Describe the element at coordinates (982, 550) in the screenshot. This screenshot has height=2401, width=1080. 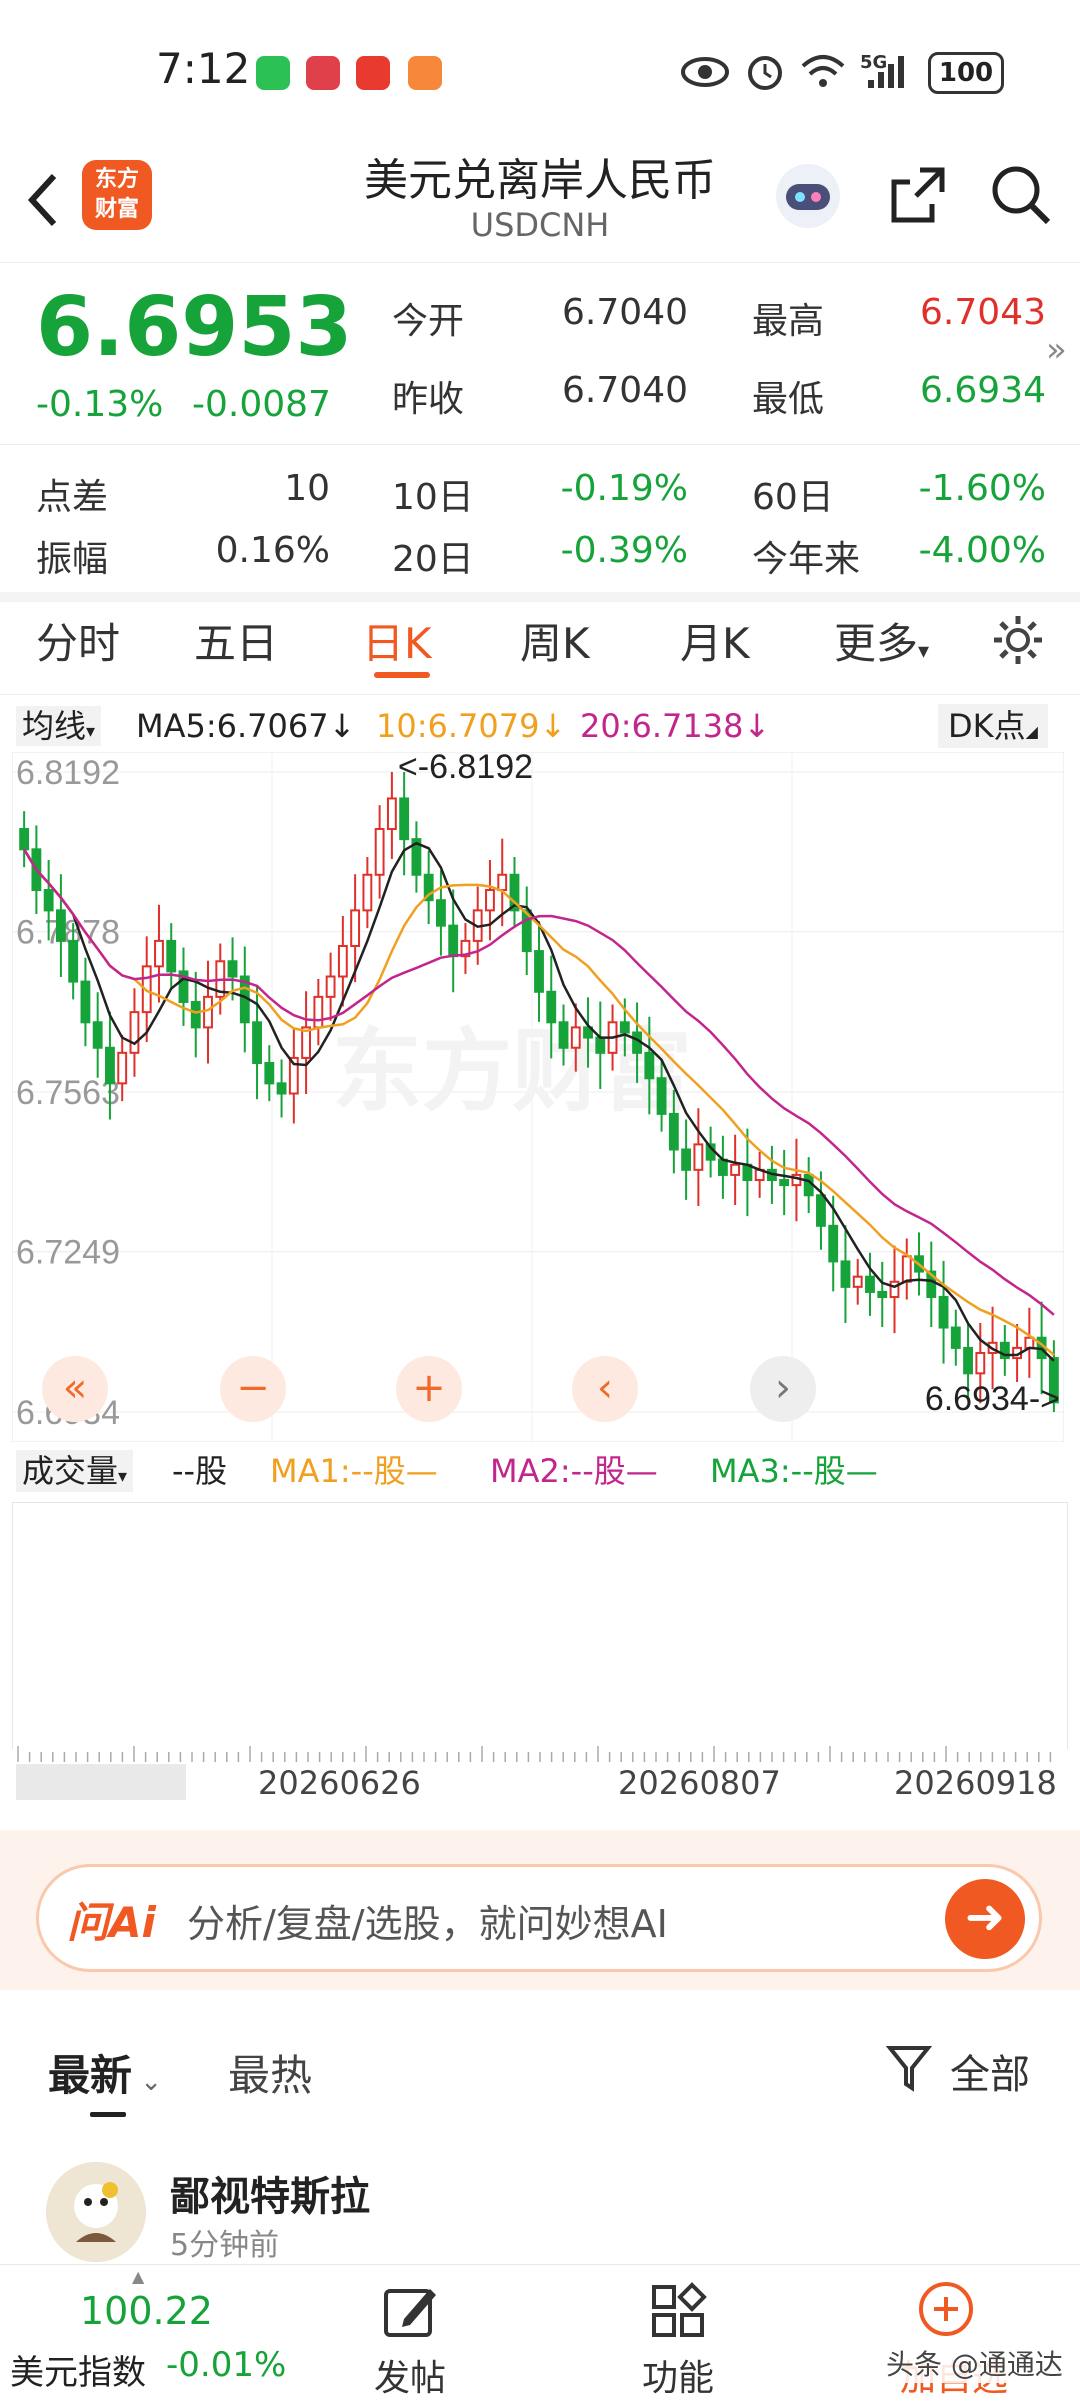
I see `ytd-value: -4.00%` at that location.